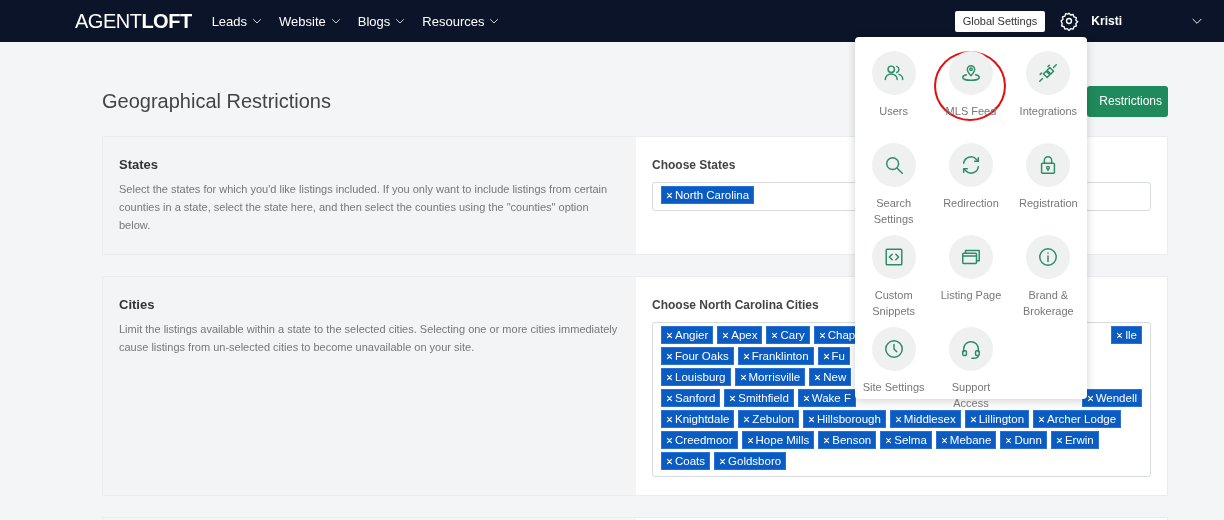  What do you see at coordinates (216, 100) in the screenshot?
I see `page-title: Geographical Restrictions` at bounding box center [216, 100].